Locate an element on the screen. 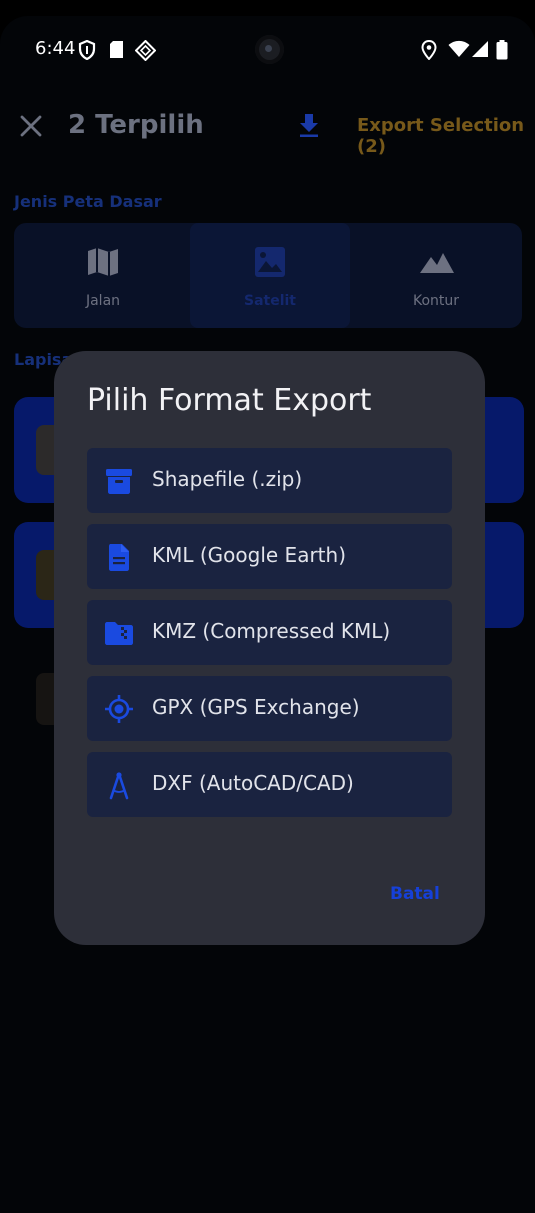 This screenshot has height=1213, width=535. archive-icon is located at coordinates (119, 481).